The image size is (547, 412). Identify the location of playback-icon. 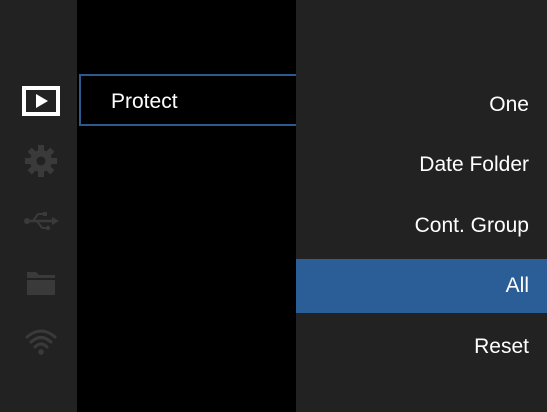
(41, 101).